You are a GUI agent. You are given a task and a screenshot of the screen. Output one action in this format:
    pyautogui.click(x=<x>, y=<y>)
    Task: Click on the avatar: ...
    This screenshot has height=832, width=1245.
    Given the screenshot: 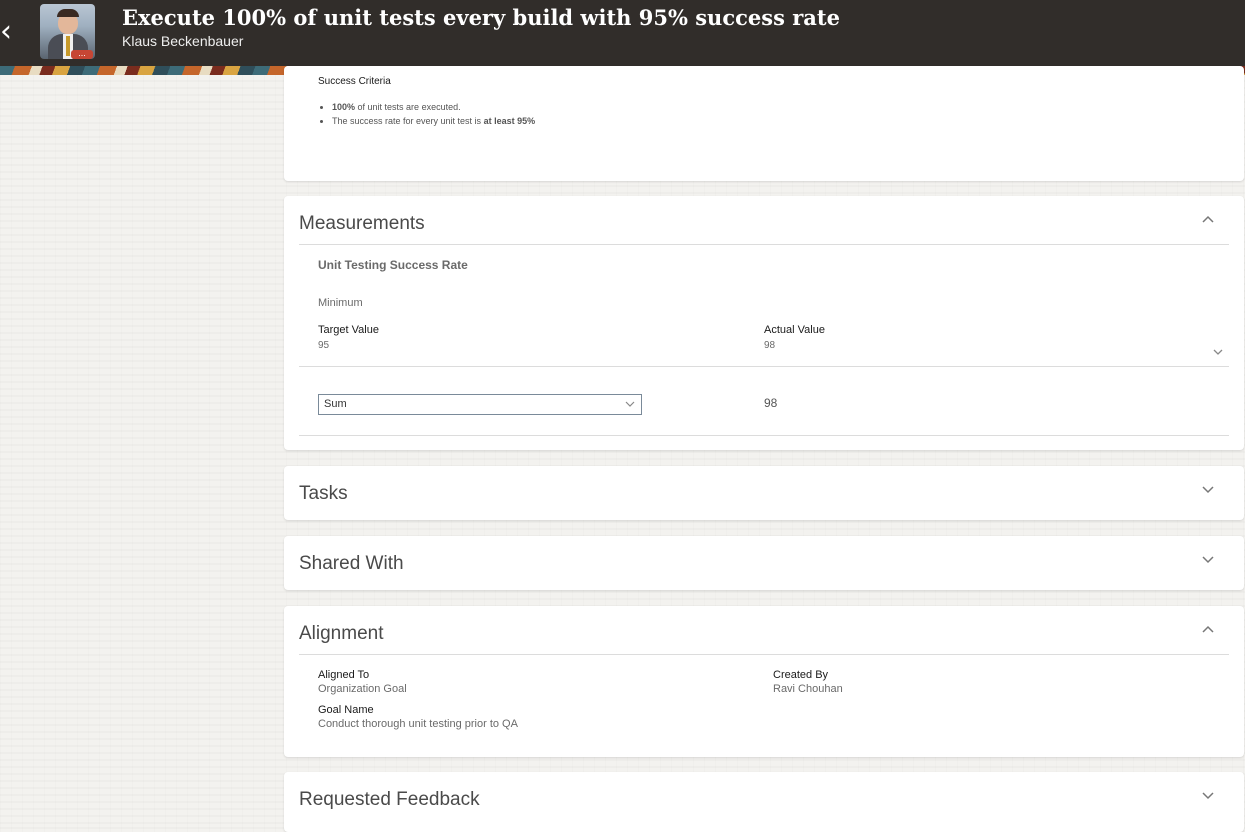 What is the action you would take?
    pyautogui.click(x=67, y=31)
    